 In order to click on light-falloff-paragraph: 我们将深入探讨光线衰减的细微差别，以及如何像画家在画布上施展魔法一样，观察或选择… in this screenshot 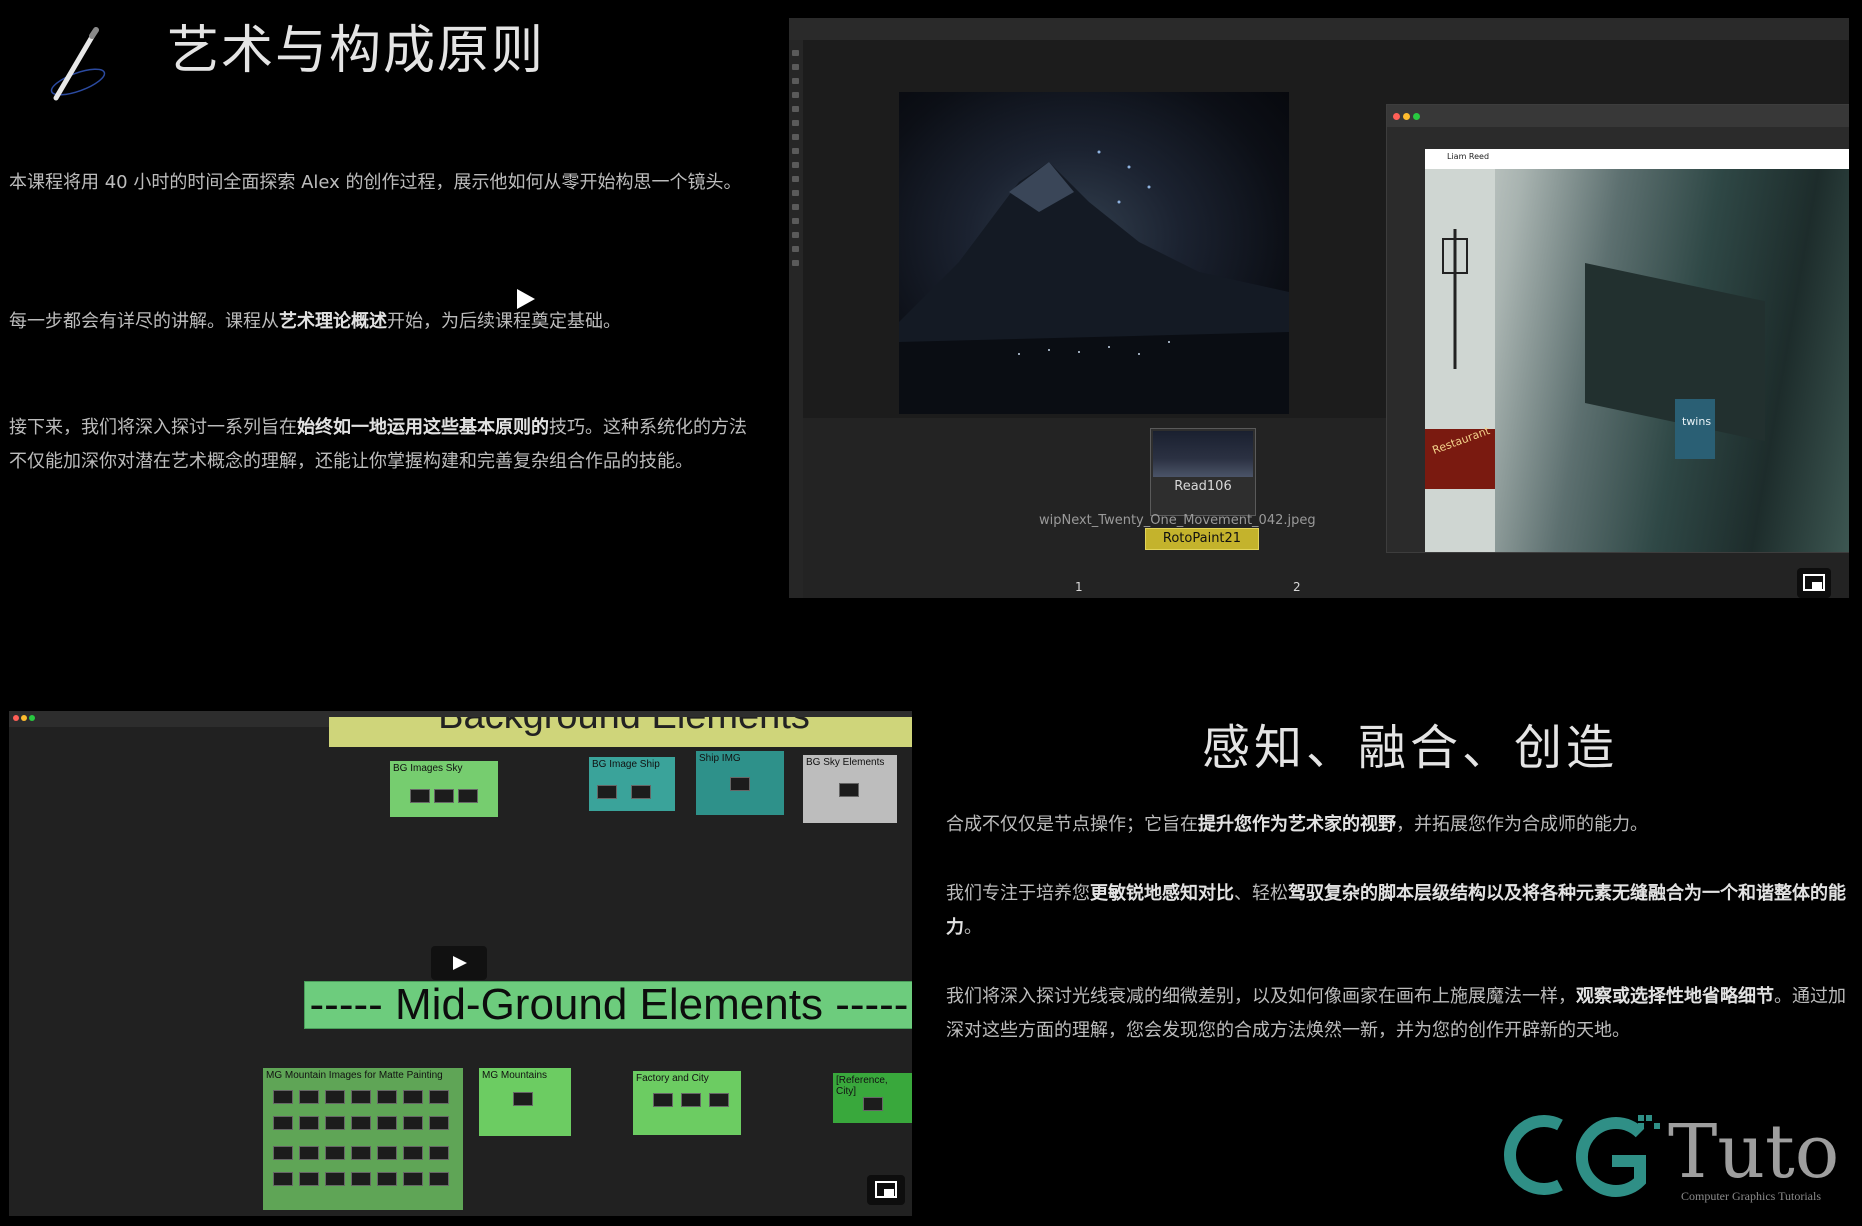, I will do `click(1396, 1013)`.